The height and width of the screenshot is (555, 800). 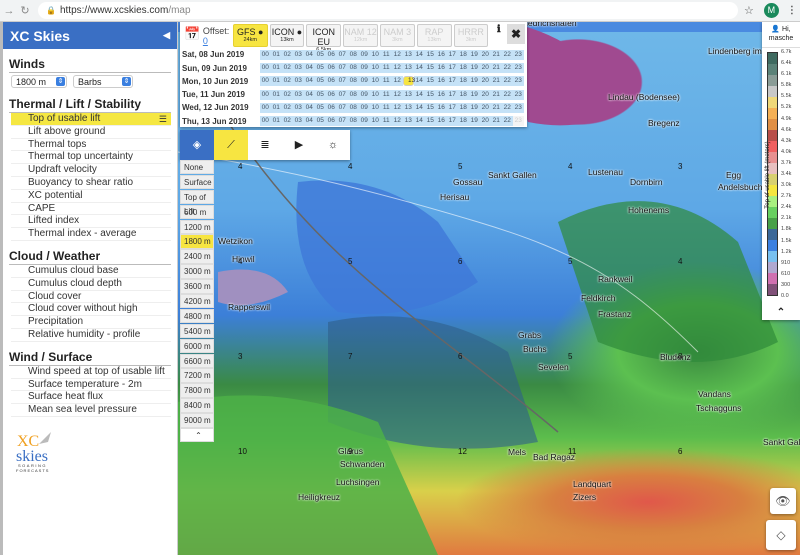 I want to click on sidebar-item: Surface temperature - 2m, so click(x=91, y=385).